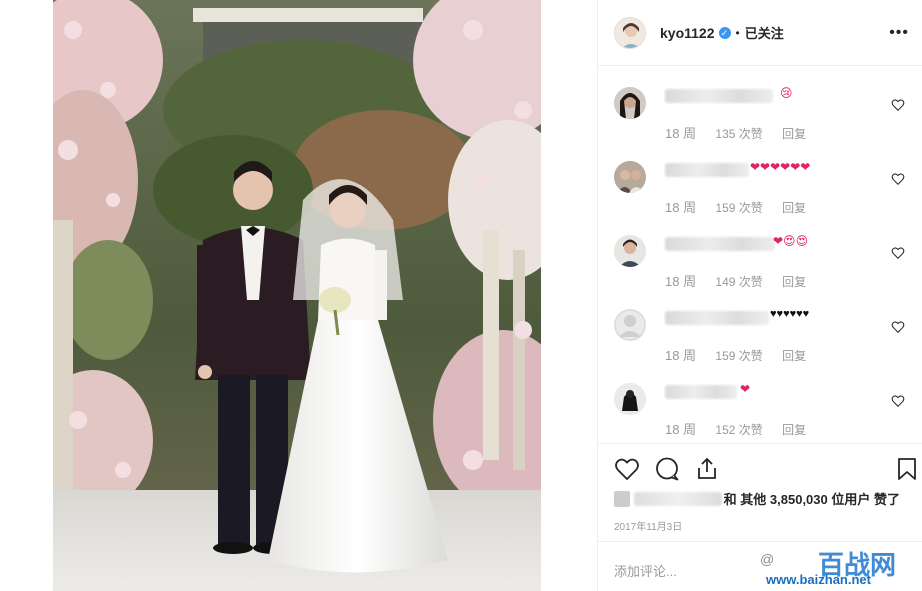  What do you see at coordinates (667, 469) in the screenshot?
I see `comment-icon` at bounding box center [667, 469].